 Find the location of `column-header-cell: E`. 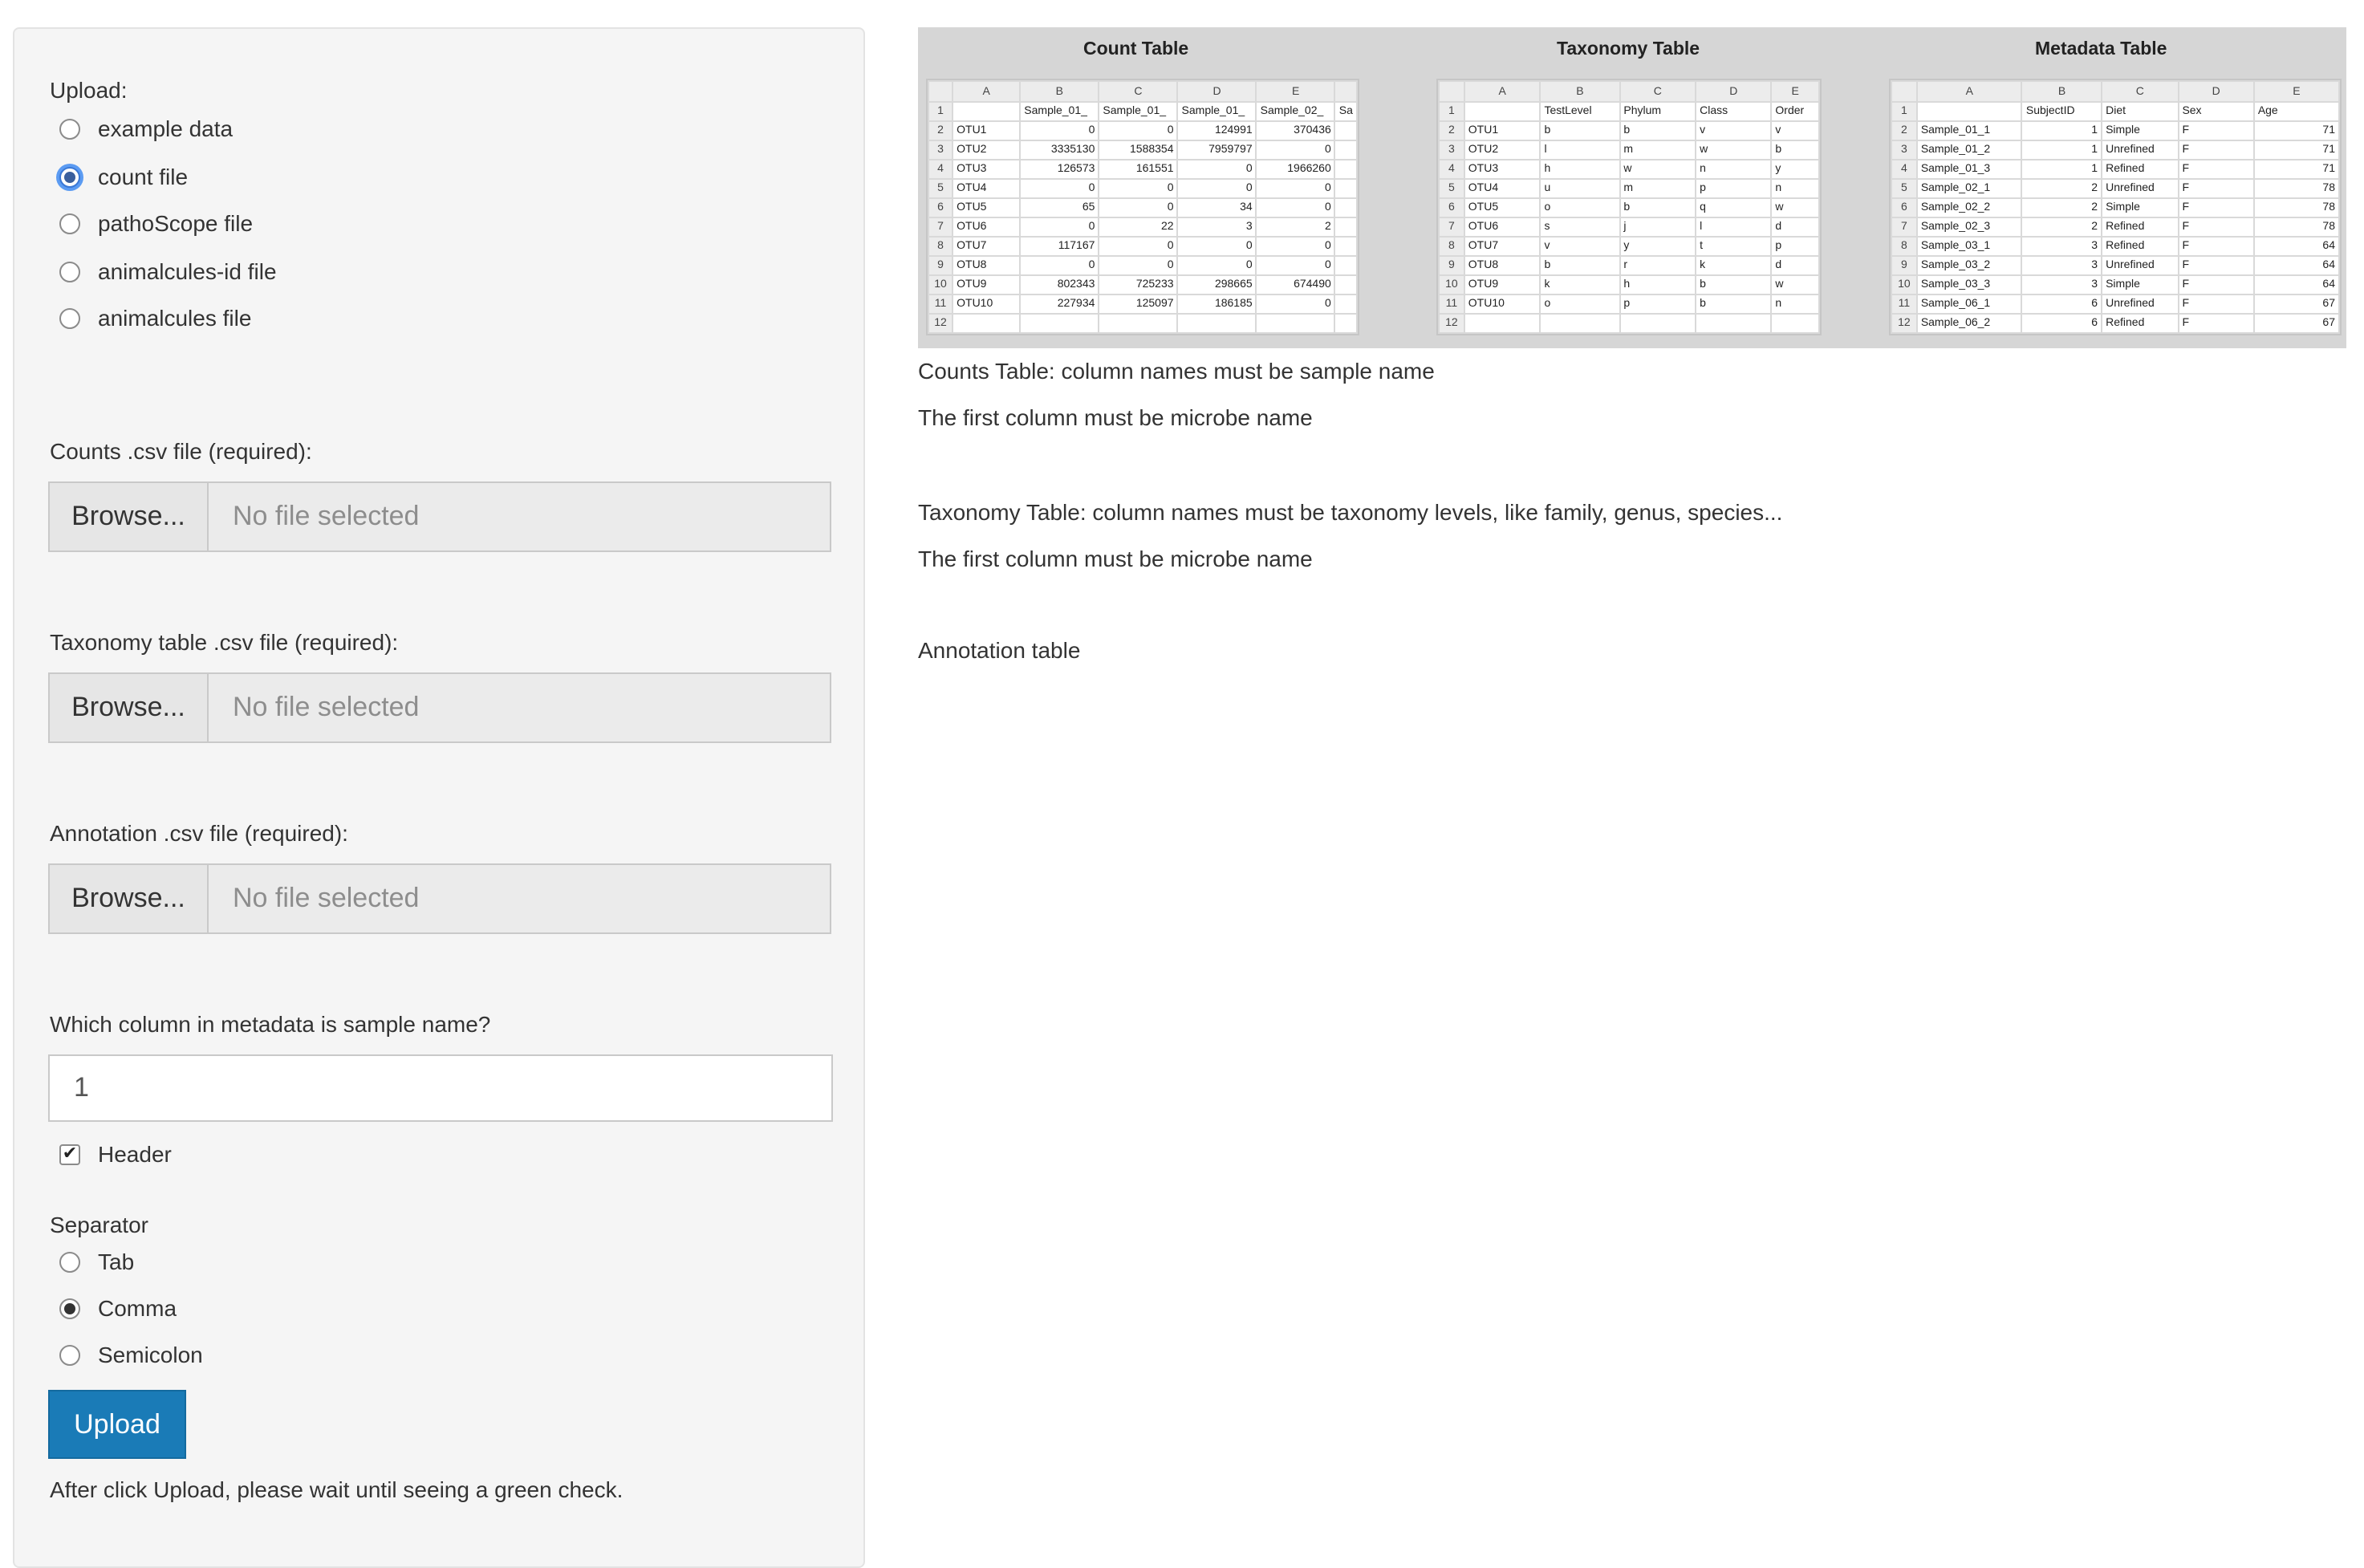

column-header-cell: E is located at coordinates (1295, 91).